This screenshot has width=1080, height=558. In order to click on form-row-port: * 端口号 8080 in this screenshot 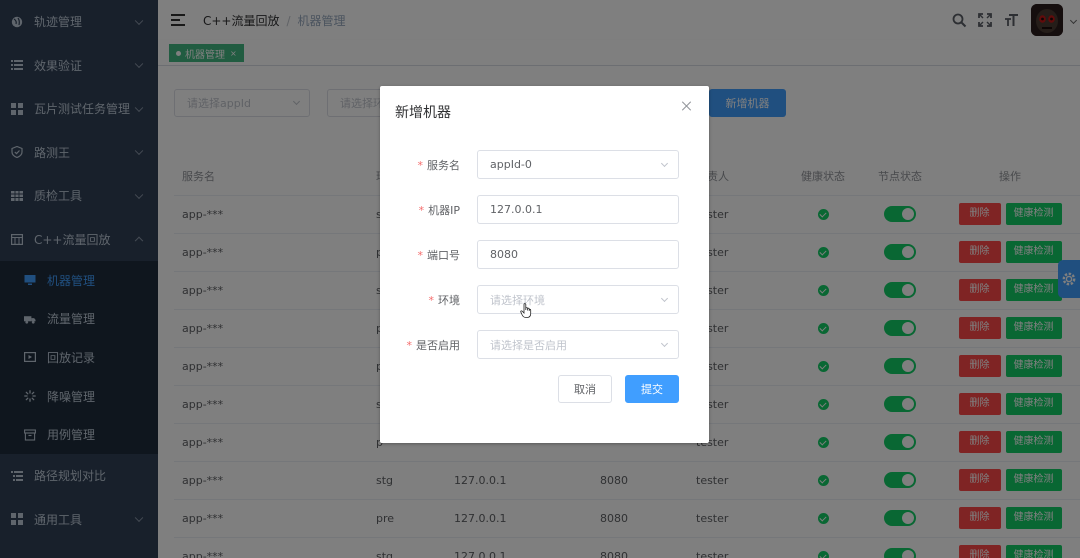, I will do `click(544, 254)`.